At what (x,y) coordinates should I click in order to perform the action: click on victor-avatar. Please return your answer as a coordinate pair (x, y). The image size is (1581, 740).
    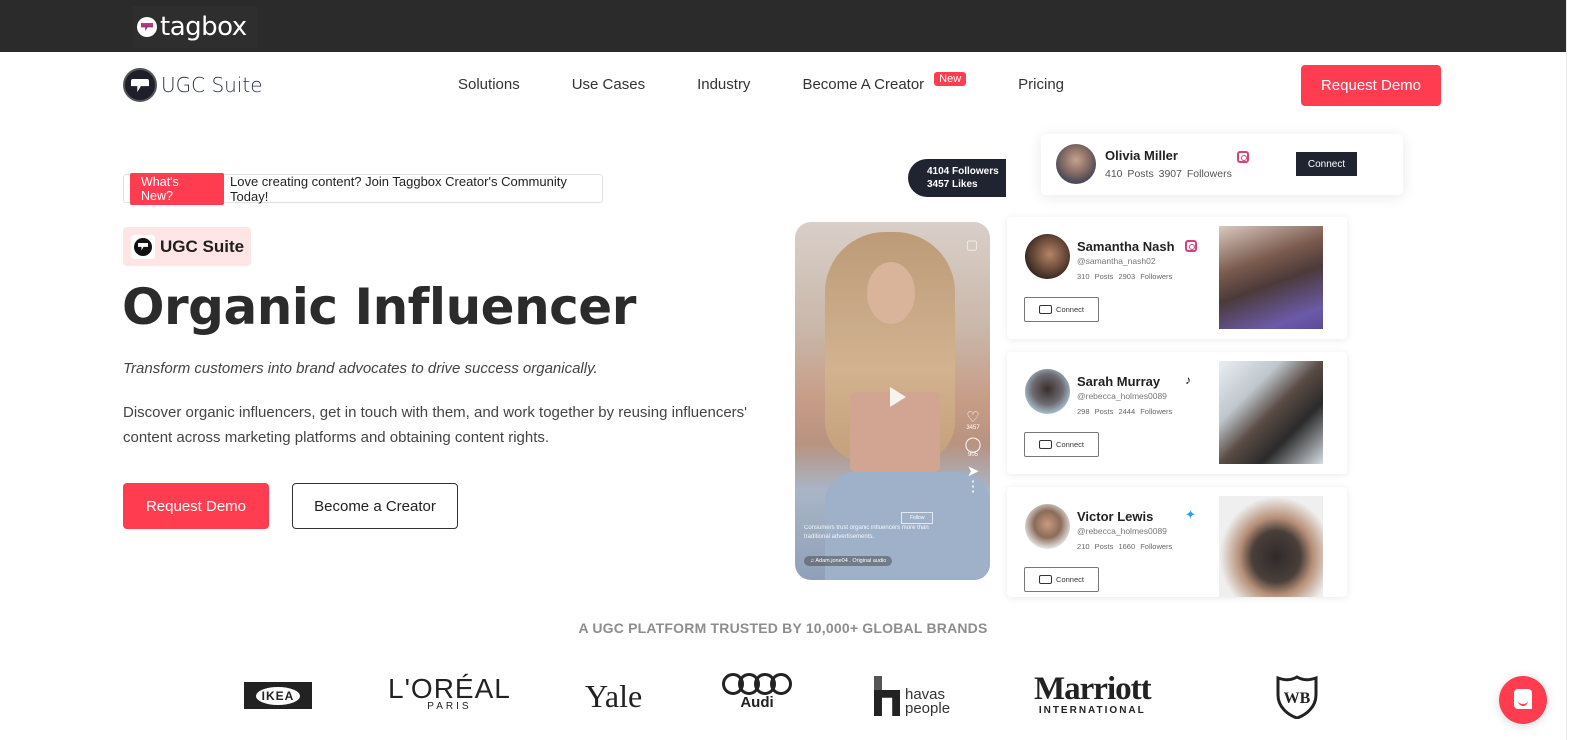
    Looking at the image, I should click on (1047, 526).